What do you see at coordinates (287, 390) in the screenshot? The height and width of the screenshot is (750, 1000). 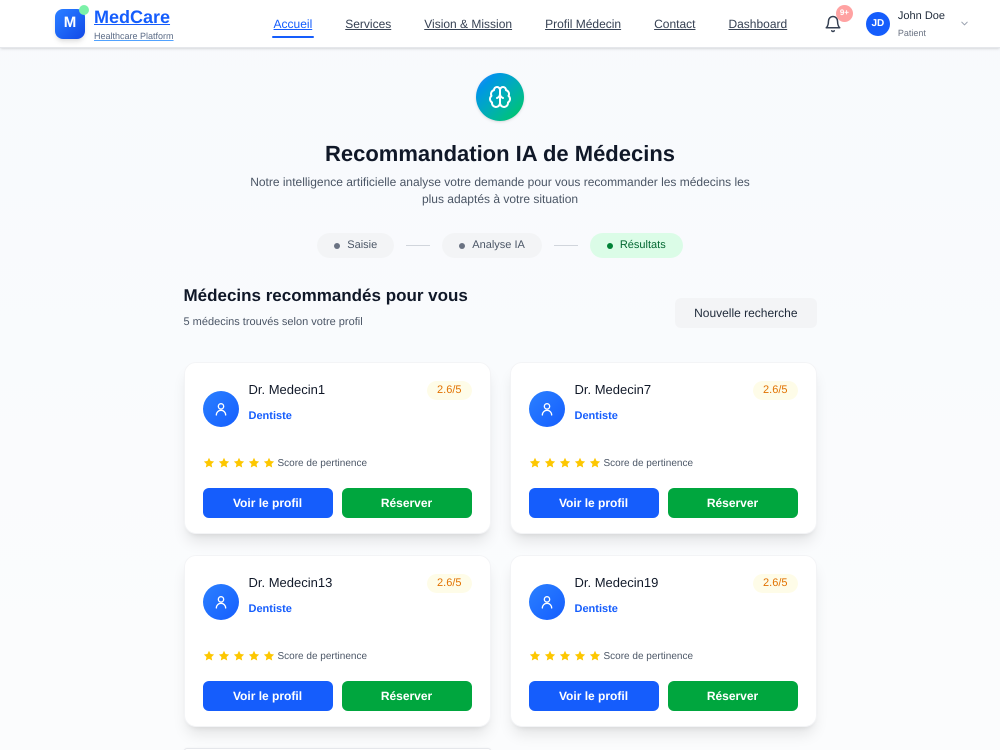 I see `doctor-name: Dr. Medecin1` at bounding box center [287, 390].